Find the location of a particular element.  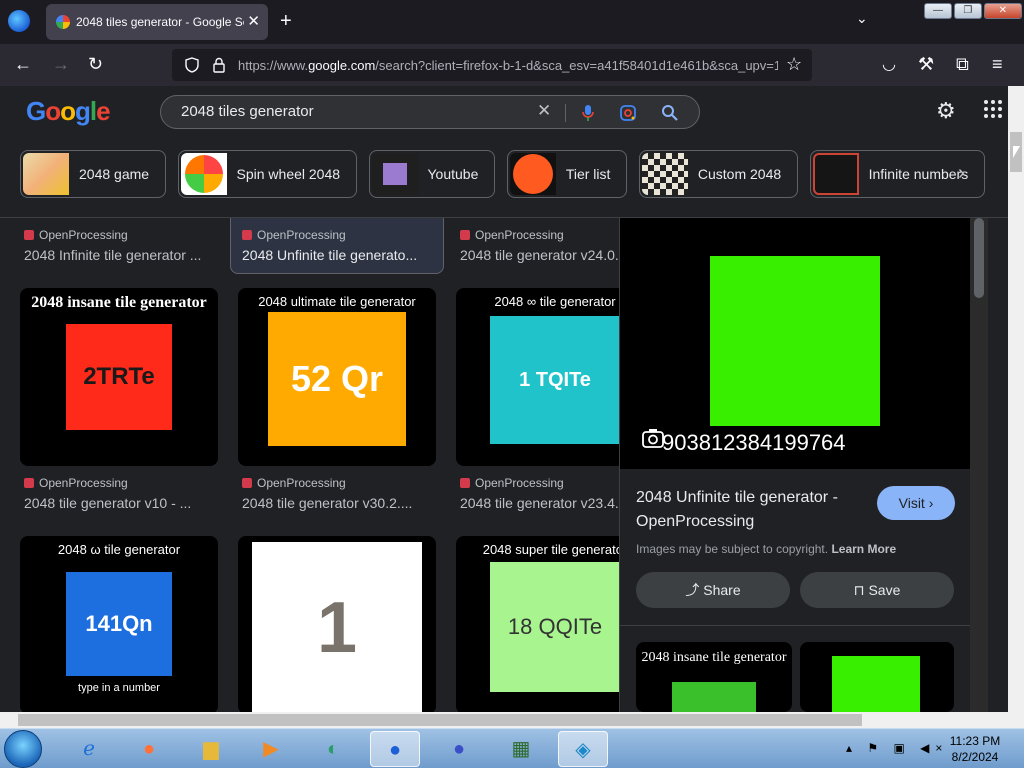

preview-image: 903812384199764 is located at coordinates (795, 343).